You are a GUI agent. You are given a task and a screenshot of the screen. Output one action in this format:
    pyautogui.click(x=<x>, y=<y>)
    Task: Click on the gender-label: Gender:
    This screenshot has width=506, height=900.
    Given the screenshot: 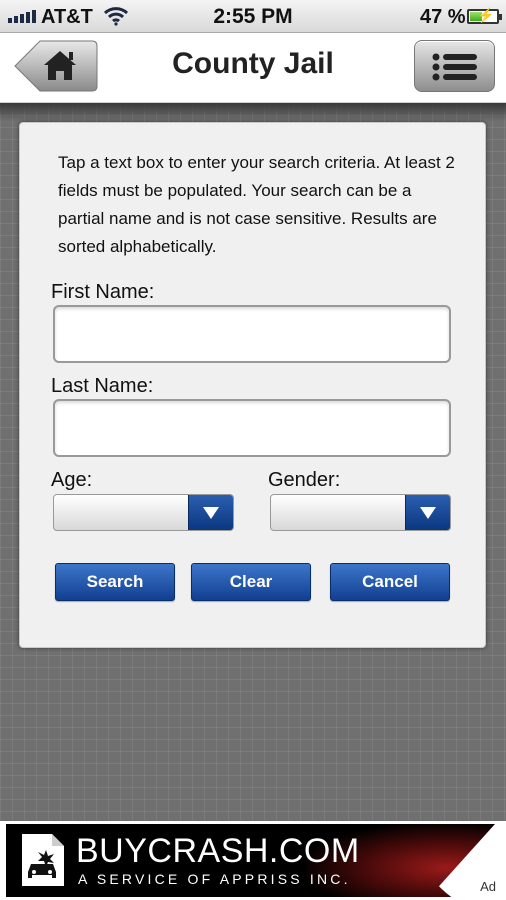 What is the action you would take?
    pyautogui.click(x=304, y=480)
    